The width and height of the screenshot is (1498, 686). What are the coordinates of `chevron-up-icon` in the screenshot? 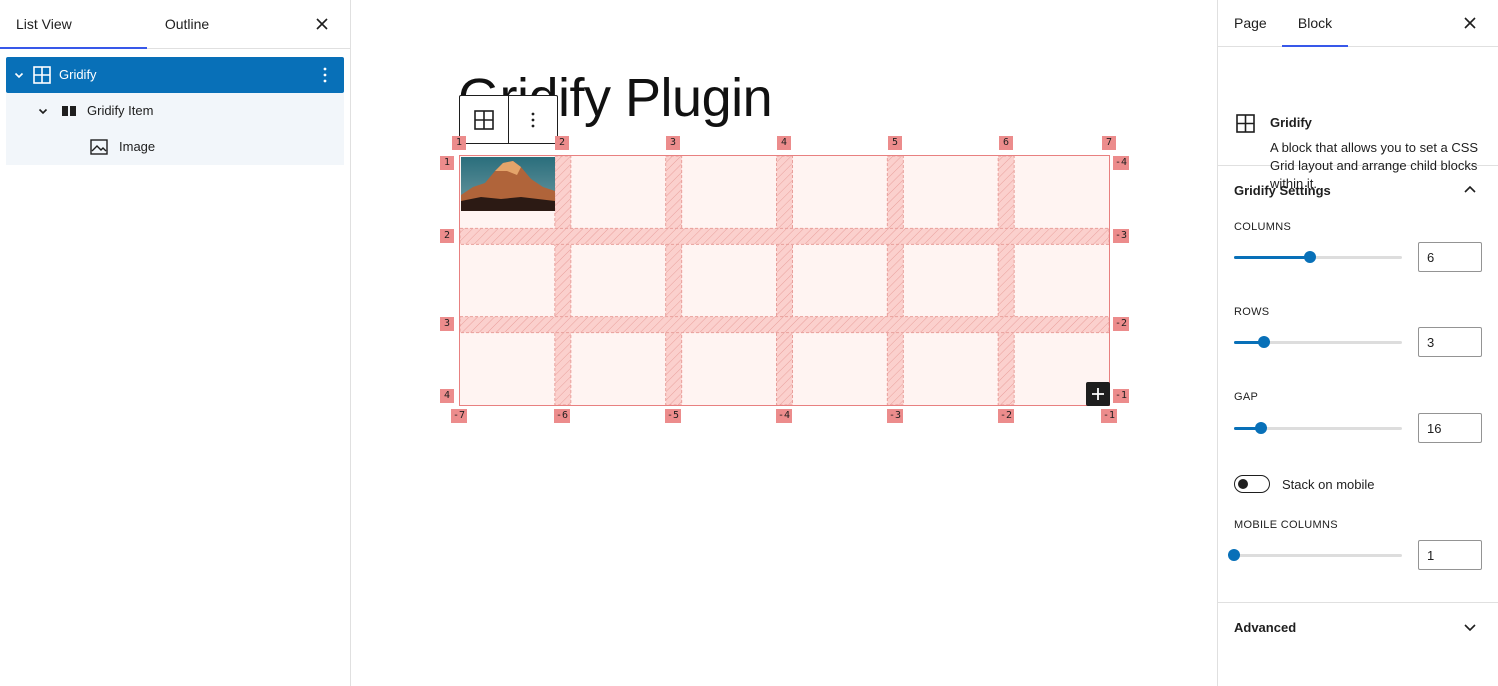 It's located at (1470, 190).